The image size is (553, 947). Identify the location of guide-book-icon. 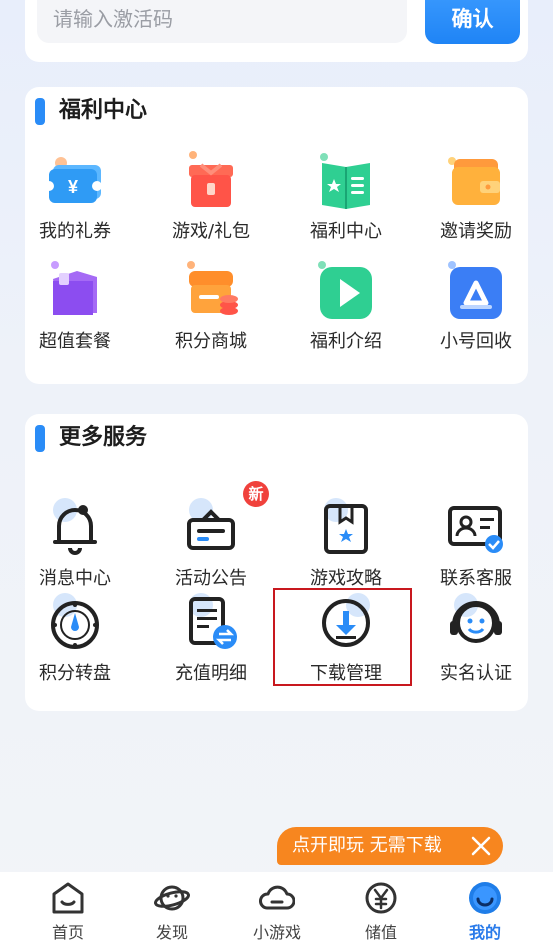
(346, 526).